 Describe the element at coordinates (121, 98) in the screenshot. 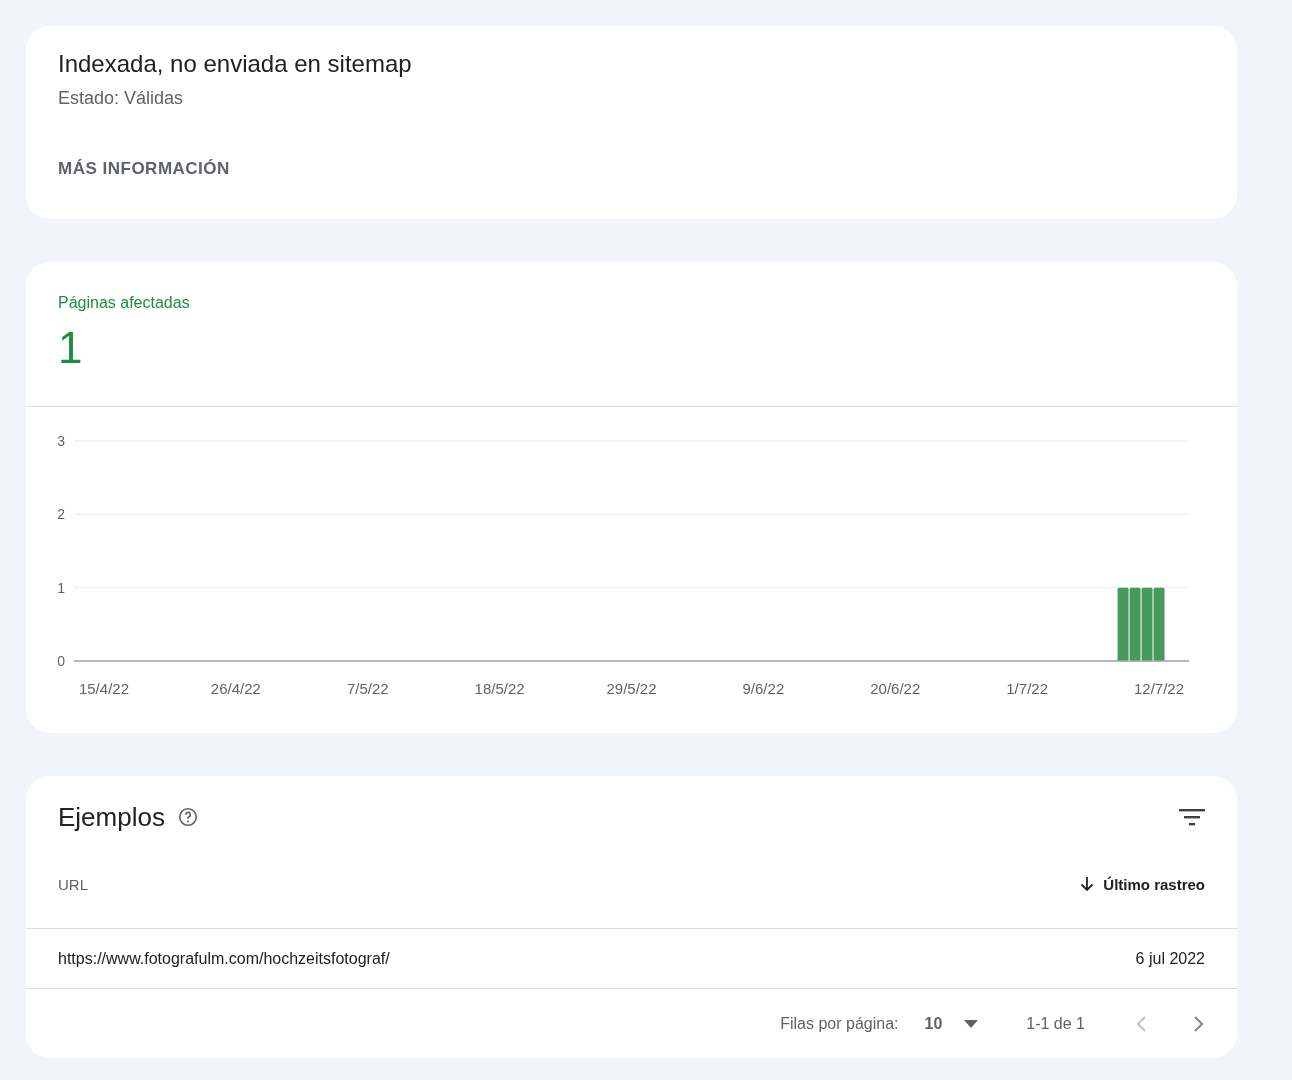

I see `status-text: Estado: Válidas` at that location.